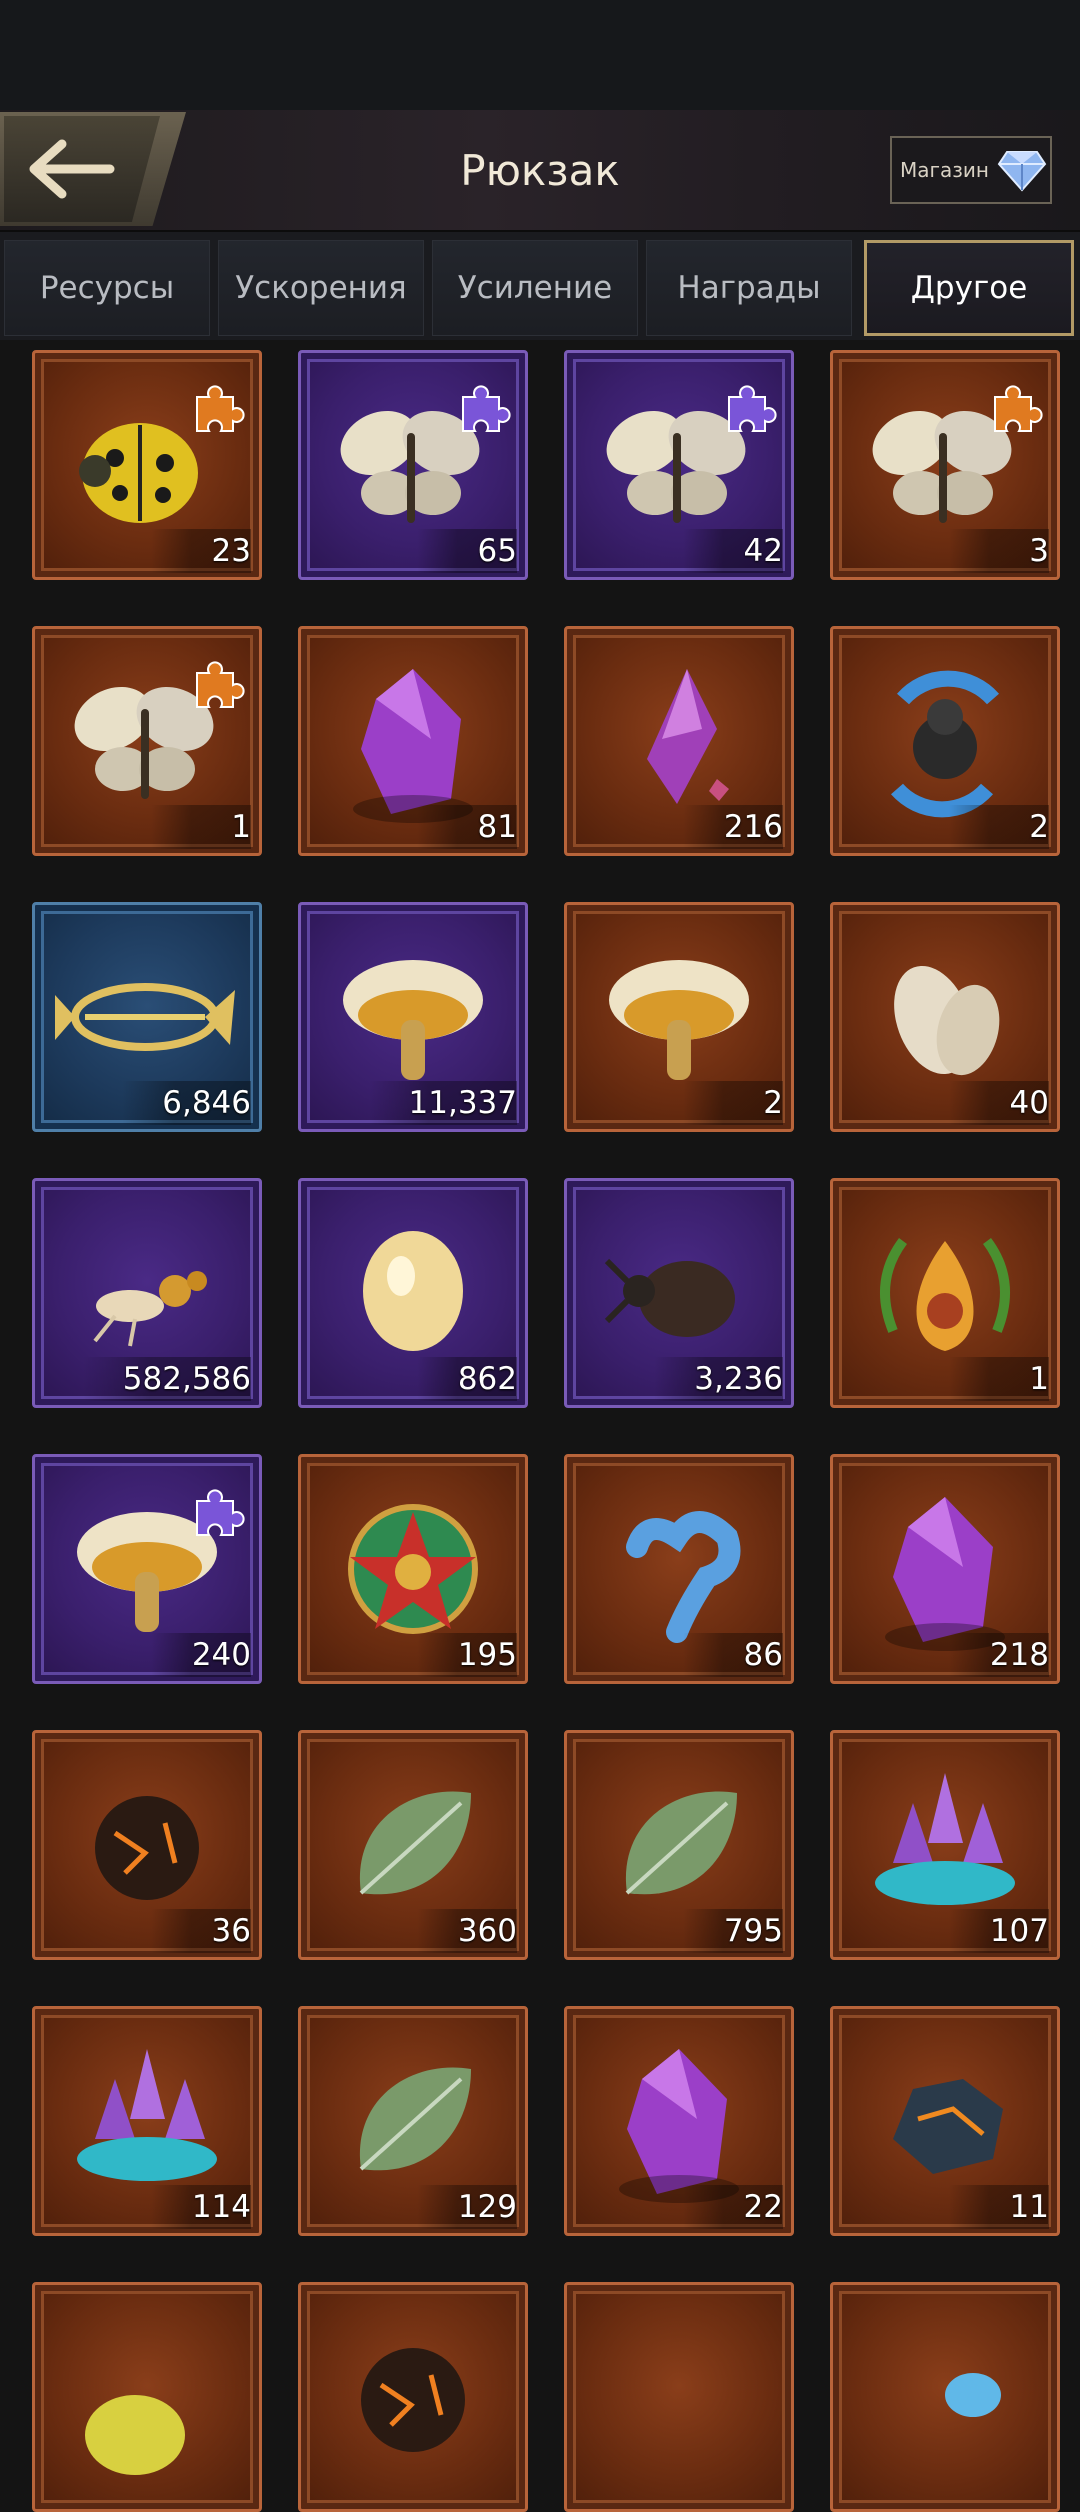 This screenshot has height=2512, width=1080. Describe the element at coordinates (733, 551) in the screenshot. I see `item-count: 42` at that location.